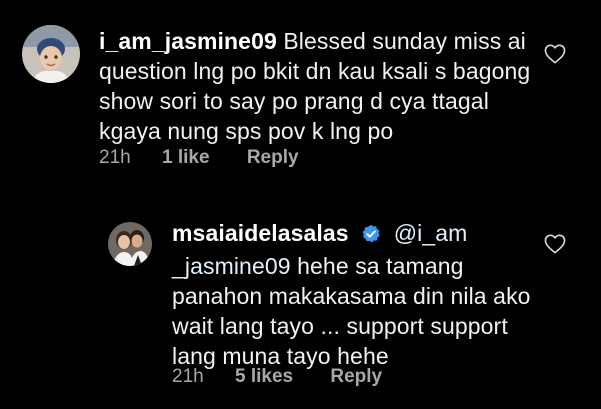 Image resolution: width=601 pixels, height=409 pixels. What do you see at coordinates (371, 236) in the screenshot?
I see `verified-badge-icon` at bounding box center [371, 236].